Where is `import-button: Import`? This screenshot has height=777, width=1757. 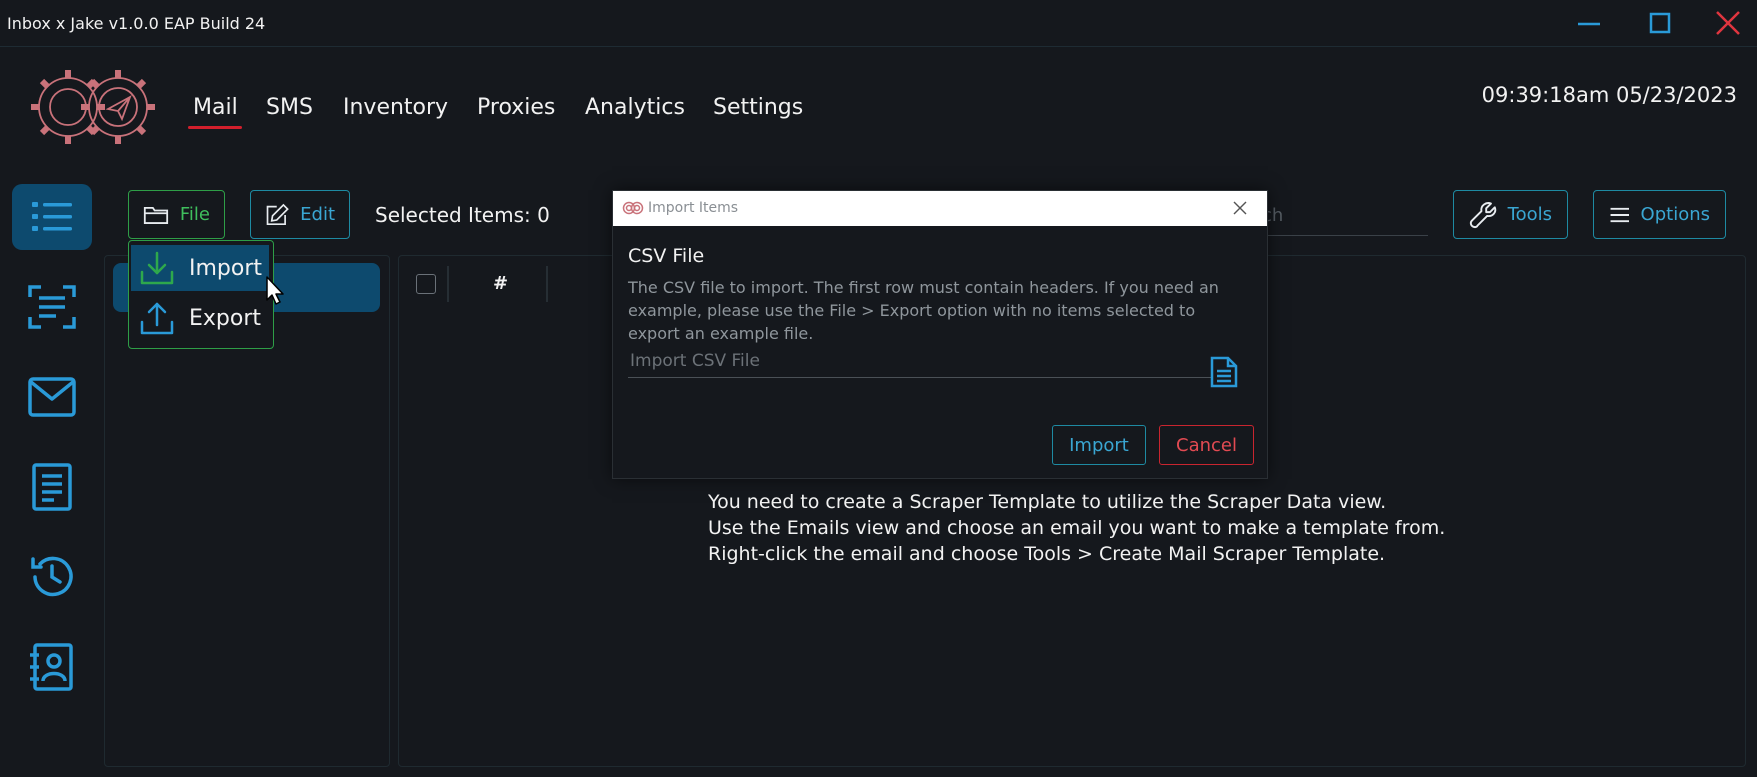 import-button: Import is located at coordinates (1099, 445).